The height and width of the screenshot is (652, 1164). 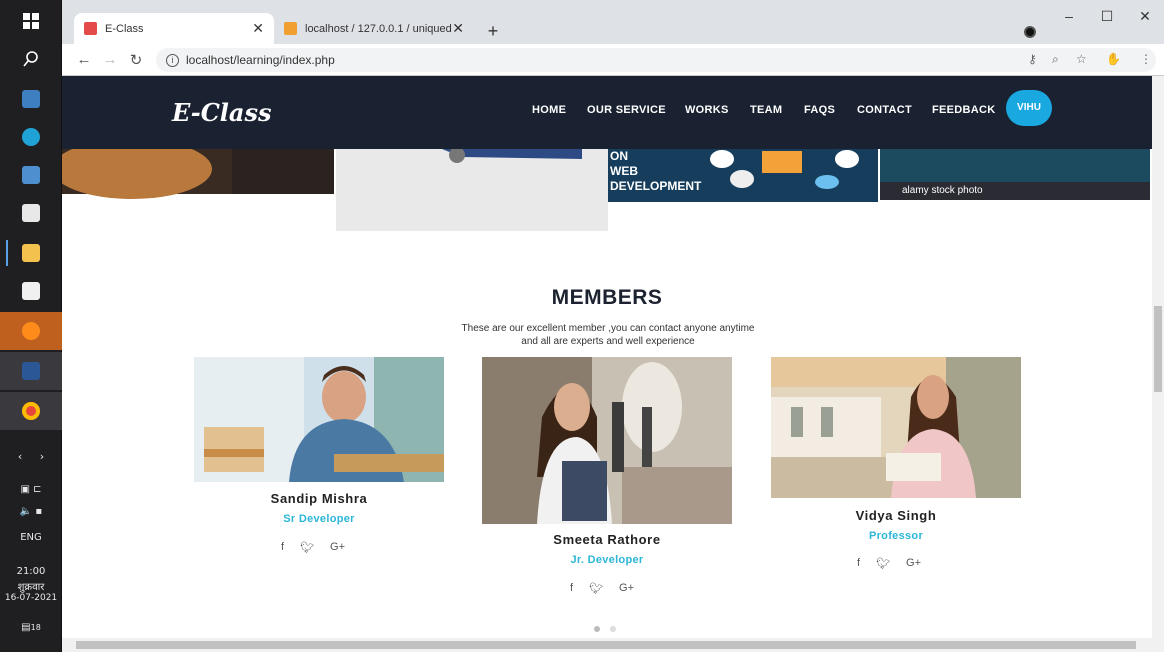 What do you see at coordinates (1069, 16) in the screenshot?
I see `minimize-button: –` at bounding box center [1069, 16].